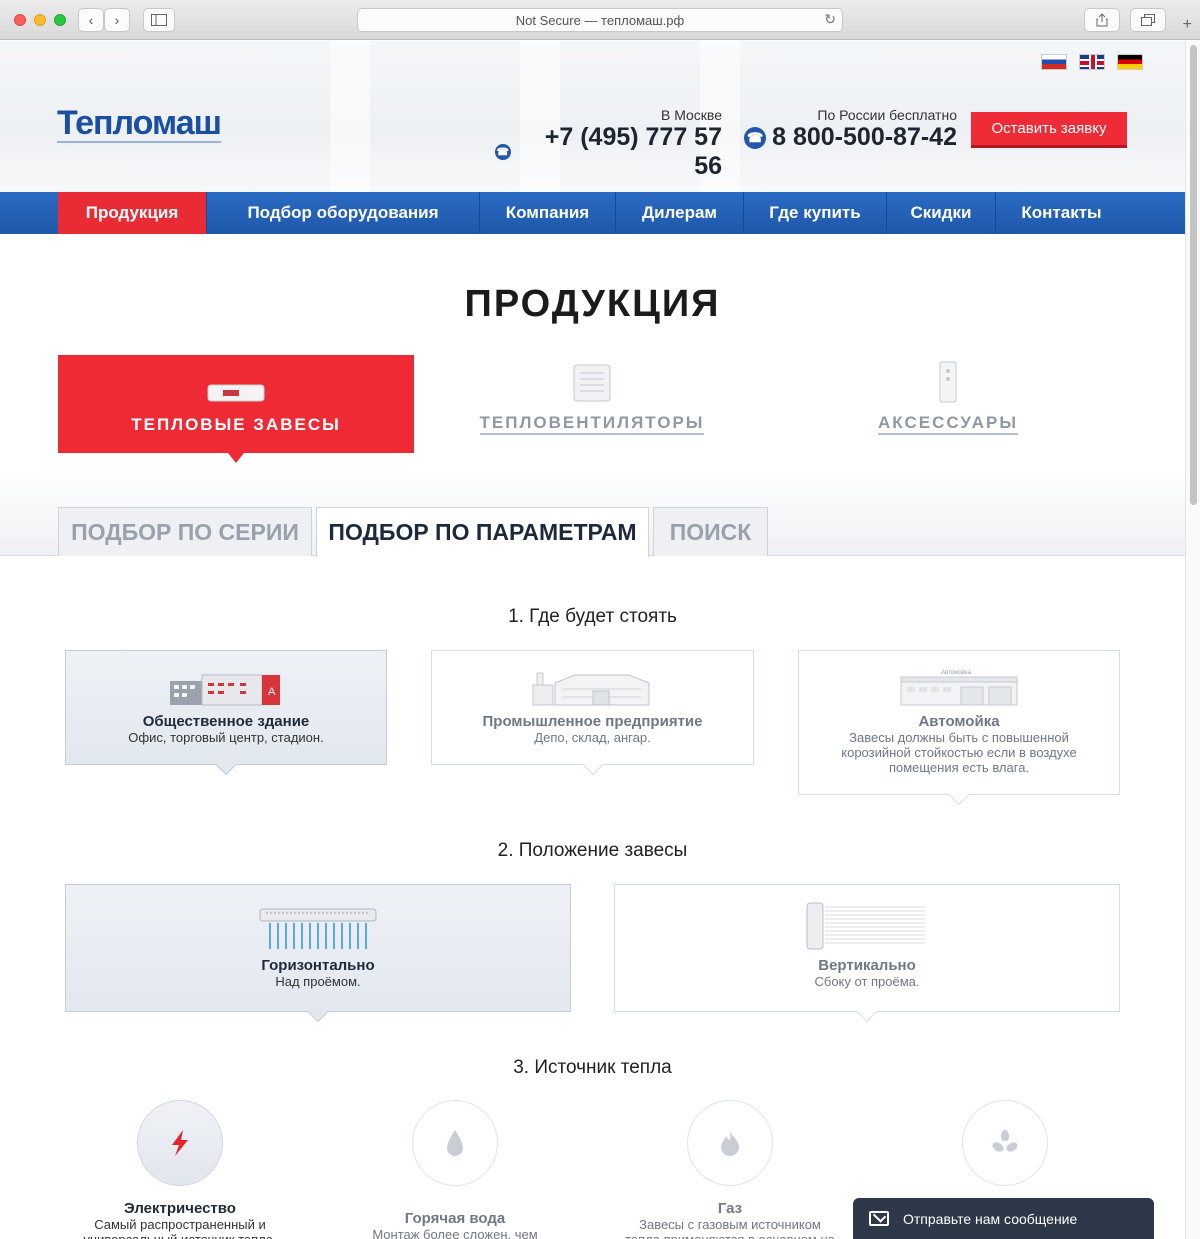 The height and width of the screenshot is (1239, 1200). Describe the element at coordinates (318, 965) in the screenshot. I see `option-title: Горизонтально` at that location.